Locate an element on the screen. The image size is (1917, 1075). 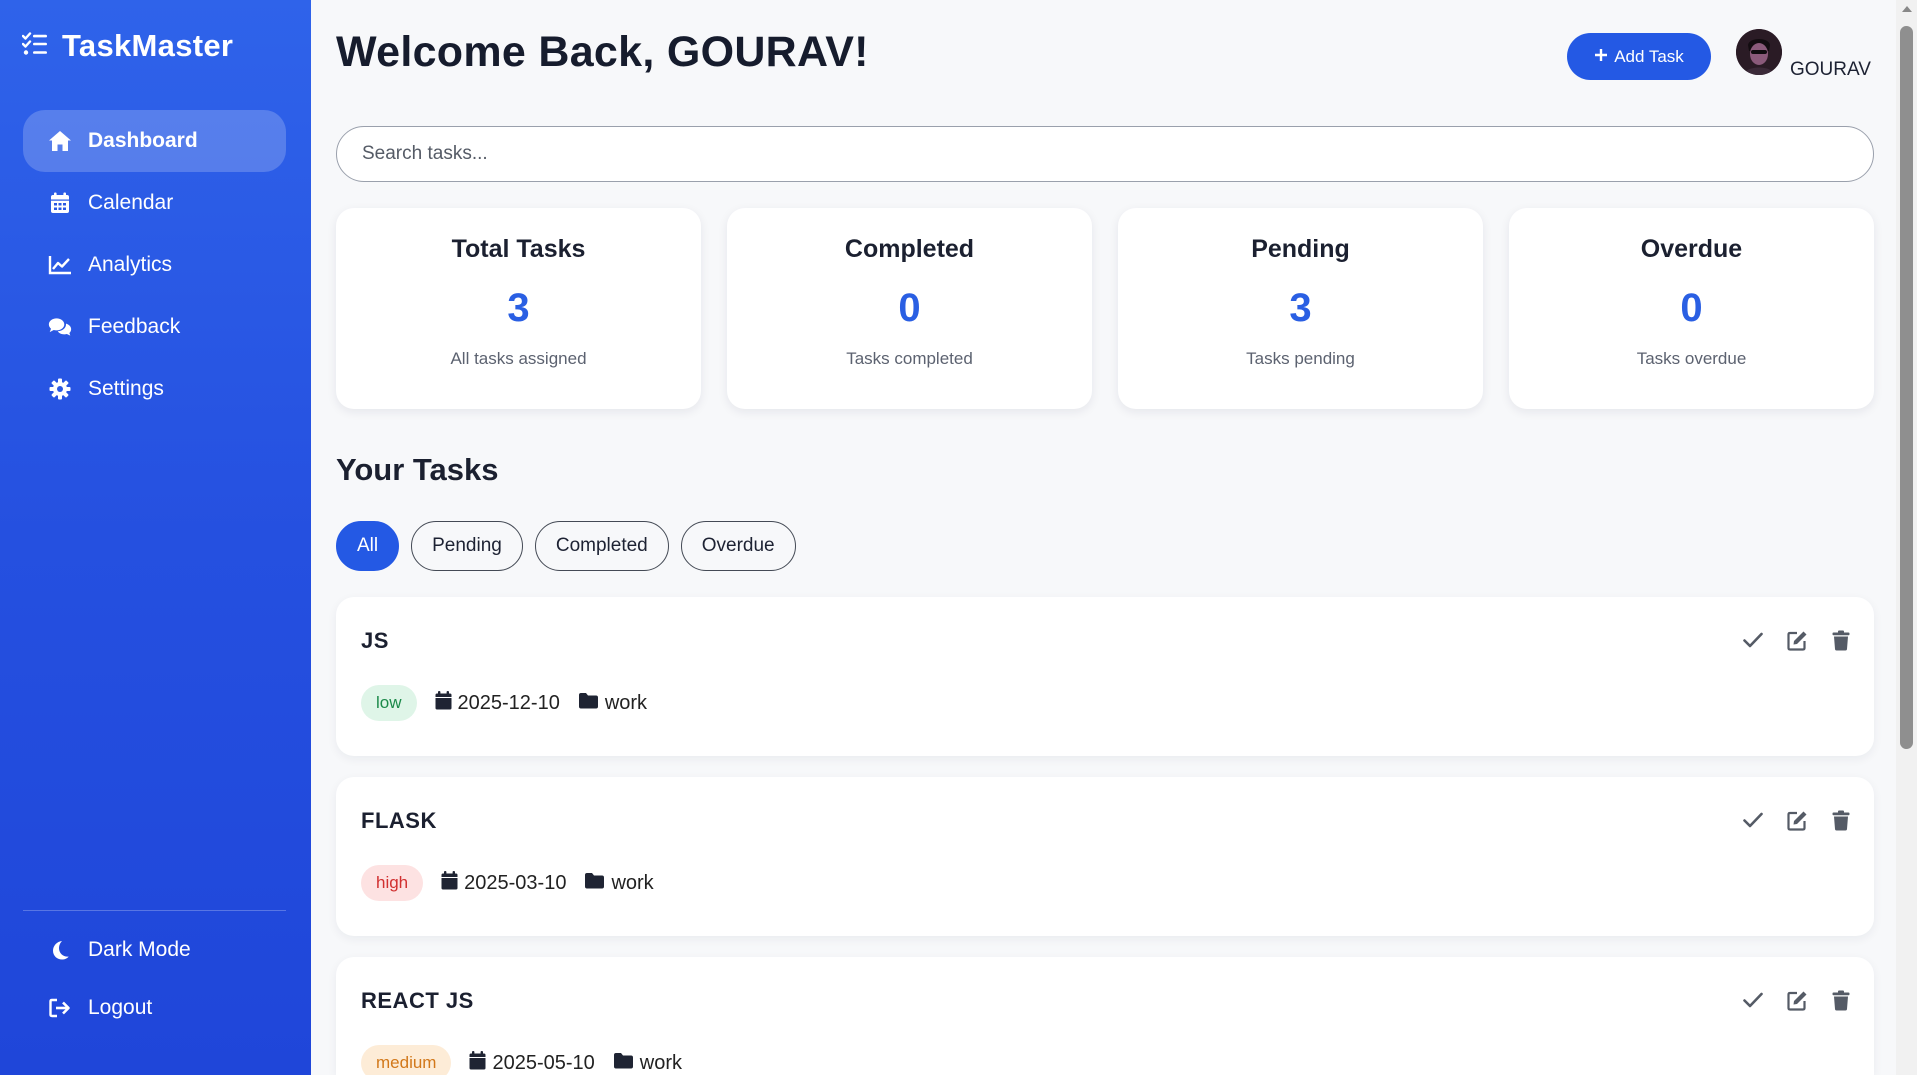
stat-card-completed: Completed 0 Tasks completed is located at coordinates (909, 308).